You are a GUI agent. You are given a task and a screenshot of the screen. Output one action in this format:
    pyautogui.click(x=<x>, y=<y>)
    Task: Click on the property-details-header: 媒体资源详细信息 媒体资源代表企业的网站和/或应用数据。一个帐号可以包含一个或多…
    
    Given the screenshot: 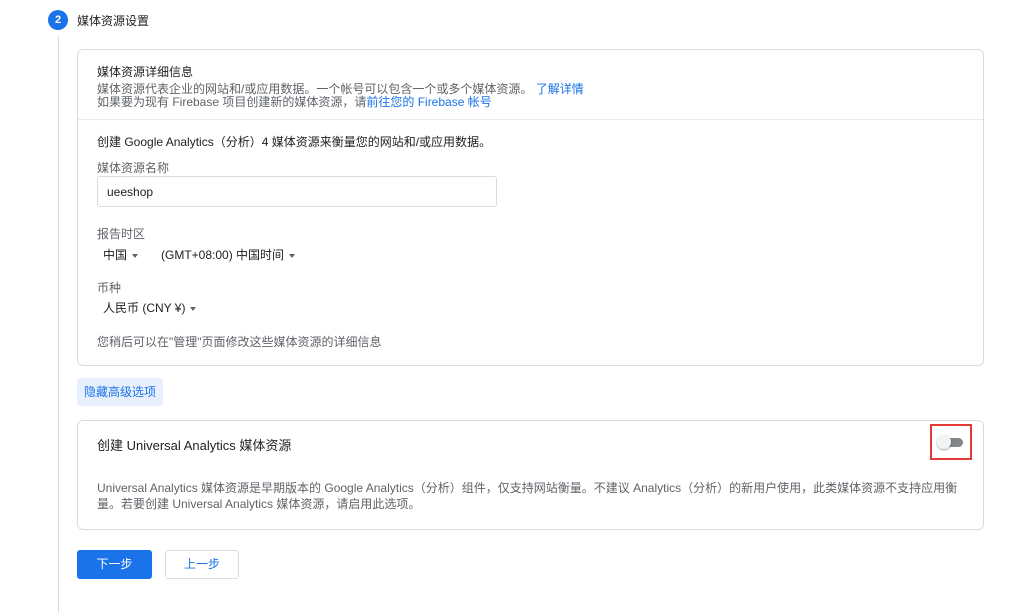 What is the action you would take?
    pyautogui.click(x=530, y=85)
    